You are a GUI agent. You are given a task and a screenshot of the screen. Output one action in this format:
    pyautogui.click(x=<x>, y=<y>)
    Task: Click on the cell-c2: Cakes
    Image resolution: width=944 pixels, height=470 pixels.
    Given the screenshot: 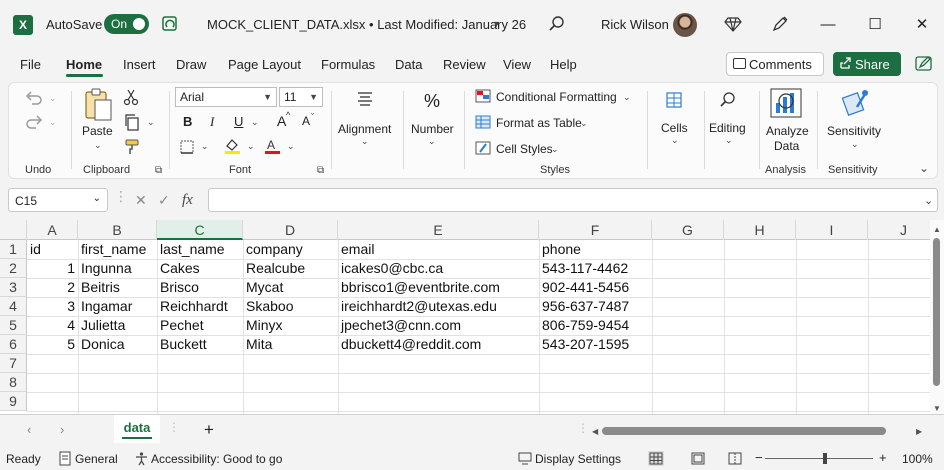 What is the action you would take?
    pyautogui.click(x=200, y=268)
    